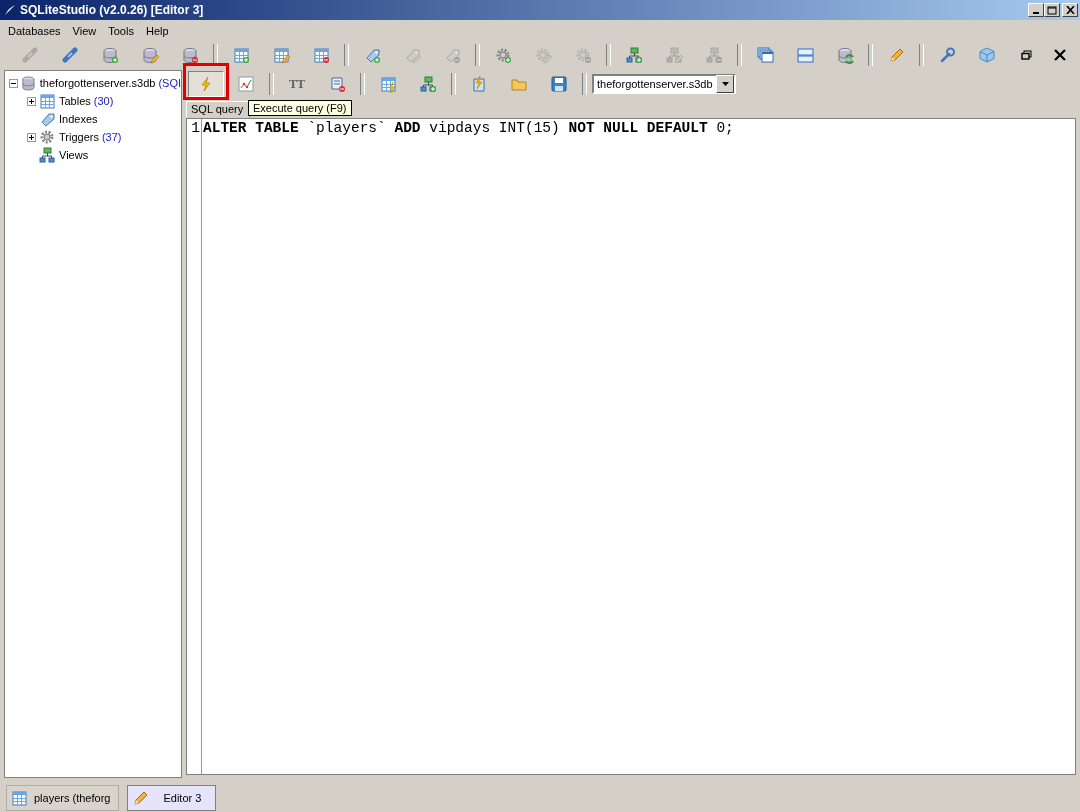 Image resolution: width=1080 pixels, height=812 pixels. What do you see at coordinates (172, 798) in the screenshot?
I see `window-tab: Editor 3` at bounding box center [172, 798].